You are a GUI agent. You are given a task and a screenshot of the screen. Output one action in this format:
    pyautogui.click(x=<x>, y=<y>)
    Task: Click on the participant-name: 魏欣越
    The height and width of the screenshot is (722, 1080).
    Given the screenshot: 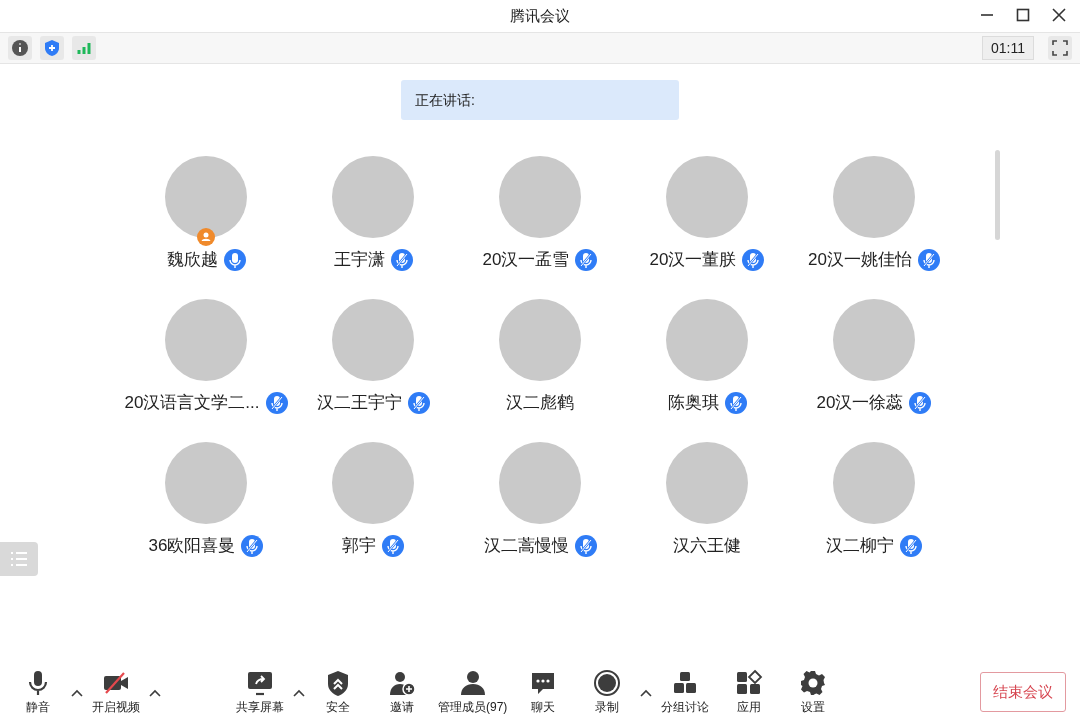 What is the action you would take?
    pyautogui.click(x=192, y=260)
    